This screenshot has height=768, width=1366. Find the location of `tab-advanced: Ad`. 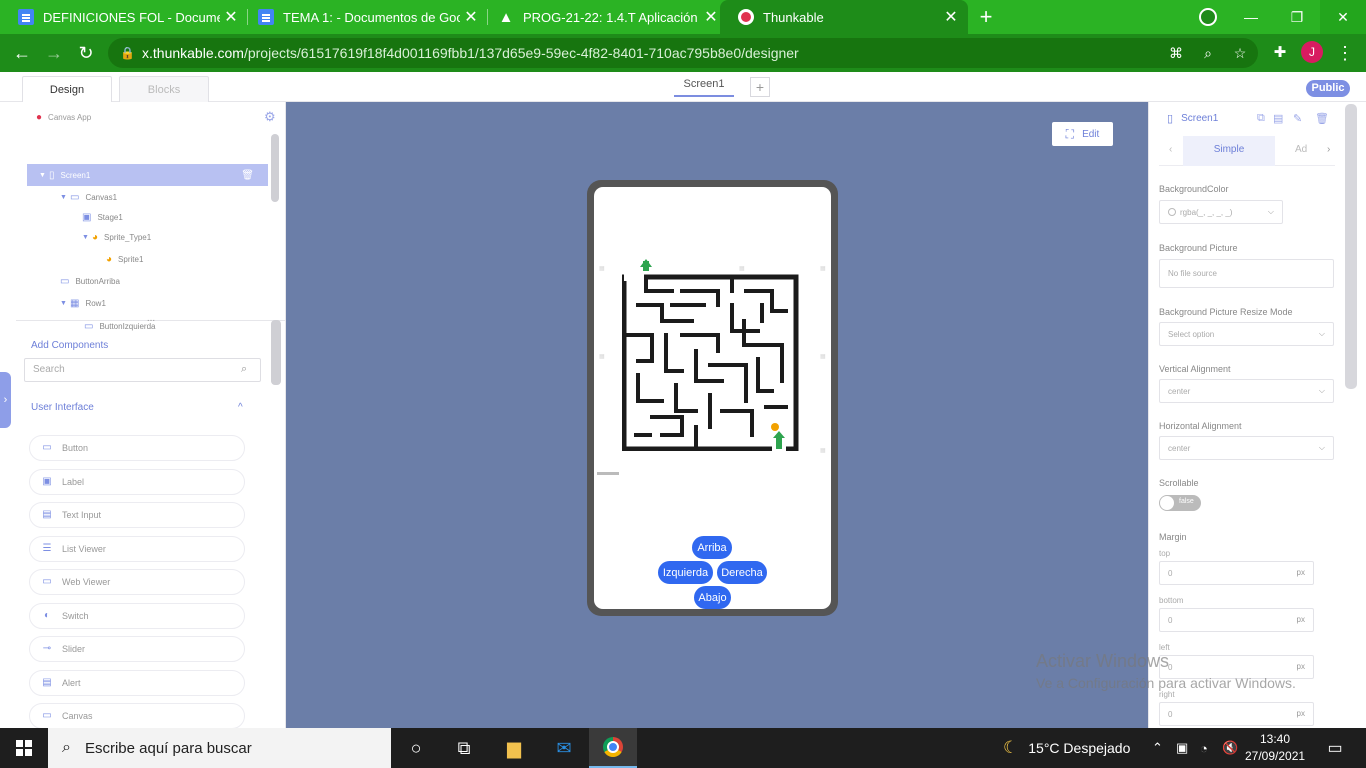

tab-advanced: Ad is located at coordinates (1310, 150).